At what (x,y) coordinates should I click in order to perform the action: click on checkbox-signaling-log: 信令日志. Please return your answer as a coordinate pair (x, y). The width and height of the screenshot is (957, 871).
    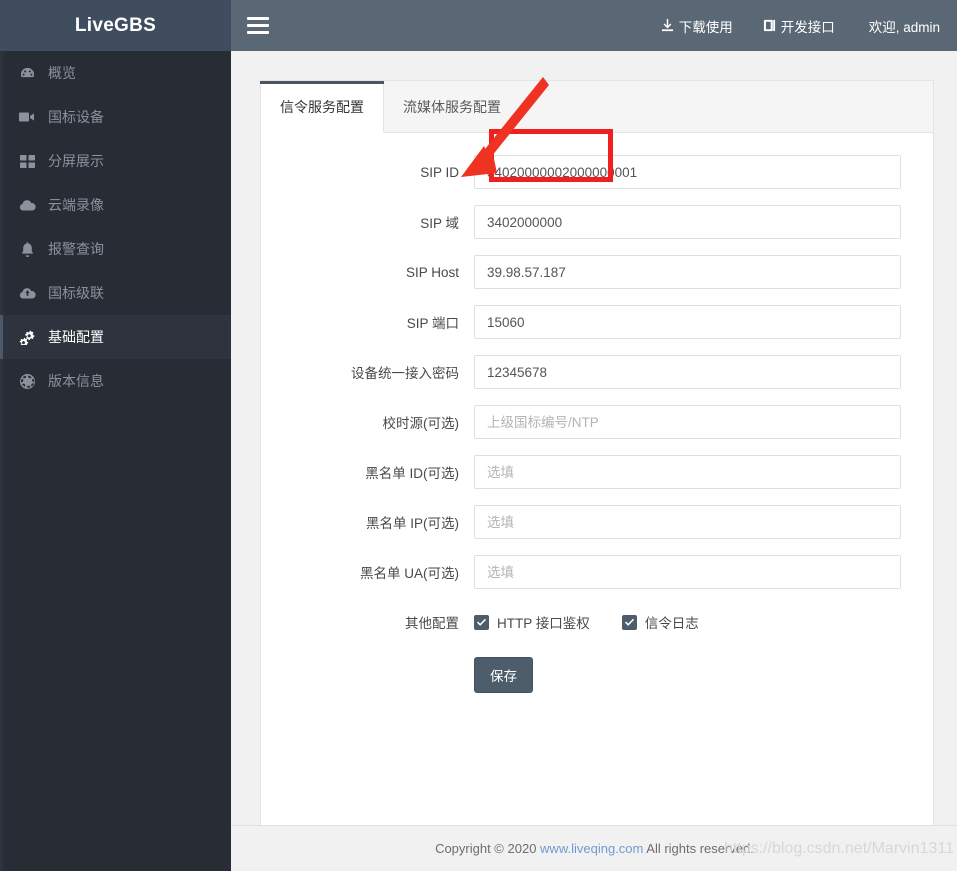
    Looking at the image, I should click on (660, 622).